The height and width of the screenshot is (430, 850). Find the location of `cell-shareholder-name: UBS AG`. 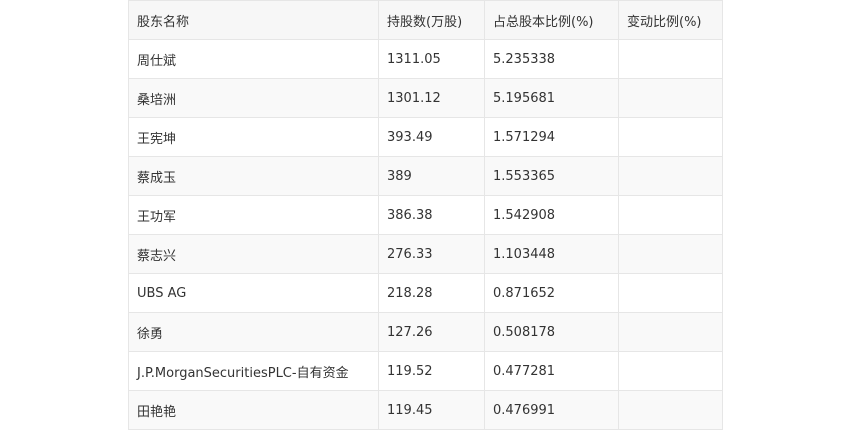

cell-shareholder-name: UBS AG is located at coordinates (253, 293).